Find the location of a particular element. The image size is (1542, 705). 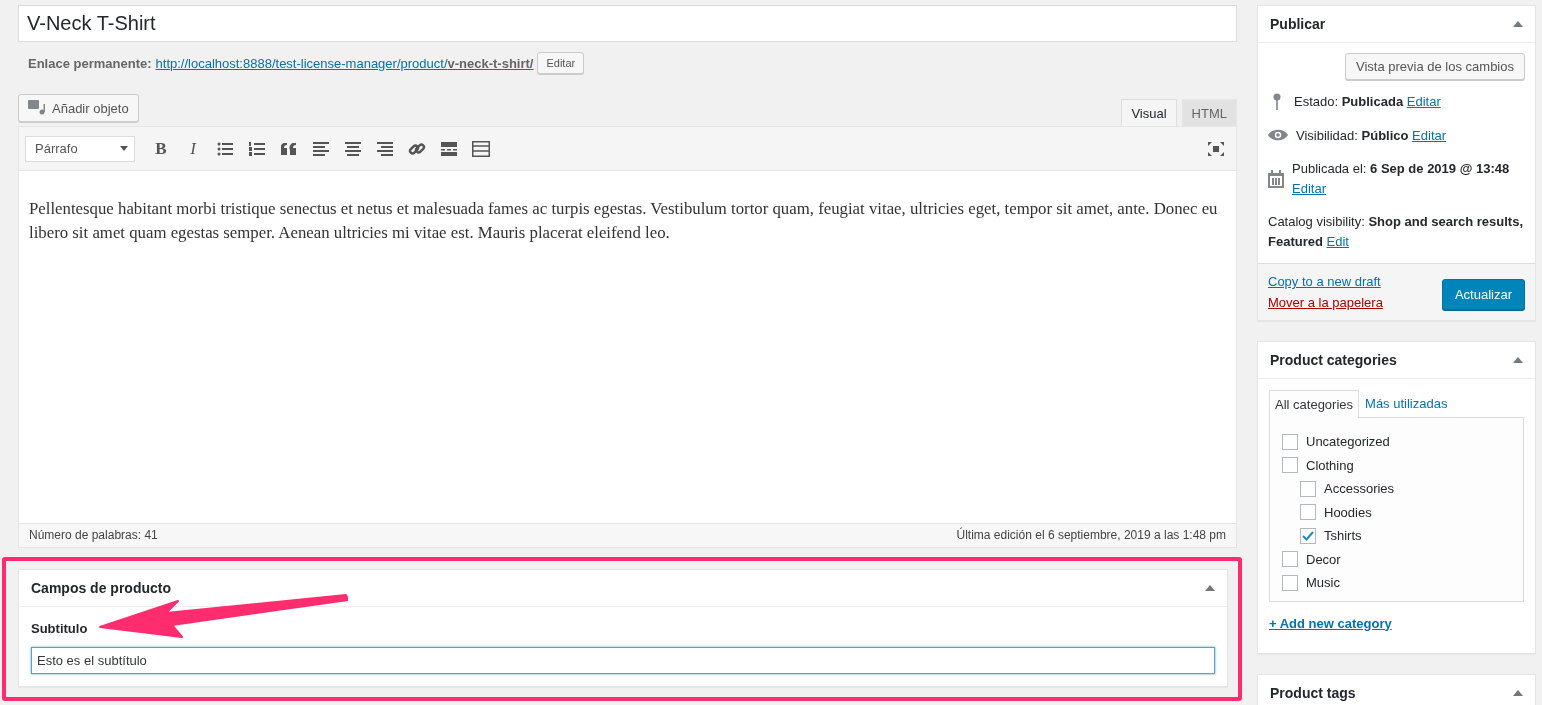

category-label: Clothing is located at coordinates (1330, 465).